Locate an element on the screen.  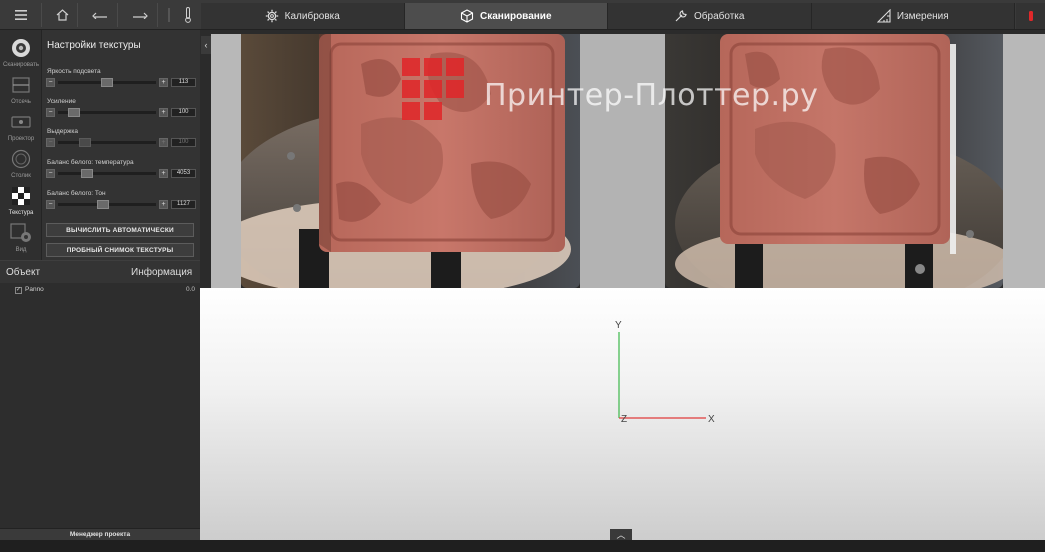
hamburger-icon is located at coordinates (20, 15).